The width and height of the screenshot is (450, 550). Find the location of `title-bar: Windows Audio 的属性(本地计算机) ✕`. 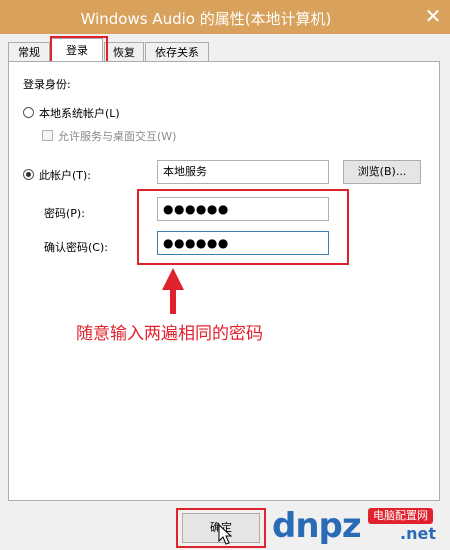

title-bar: Windows Audio 的属性(本地计算机) ✕ is located at coordinates (225, 17).